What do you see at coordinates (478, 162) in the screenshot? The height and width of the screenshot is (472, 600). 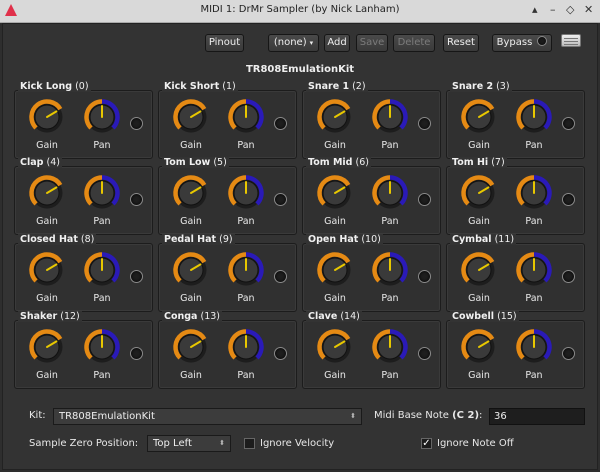 I see `sample-title: Tom Hi (7)` at bounding box center [478, 162].